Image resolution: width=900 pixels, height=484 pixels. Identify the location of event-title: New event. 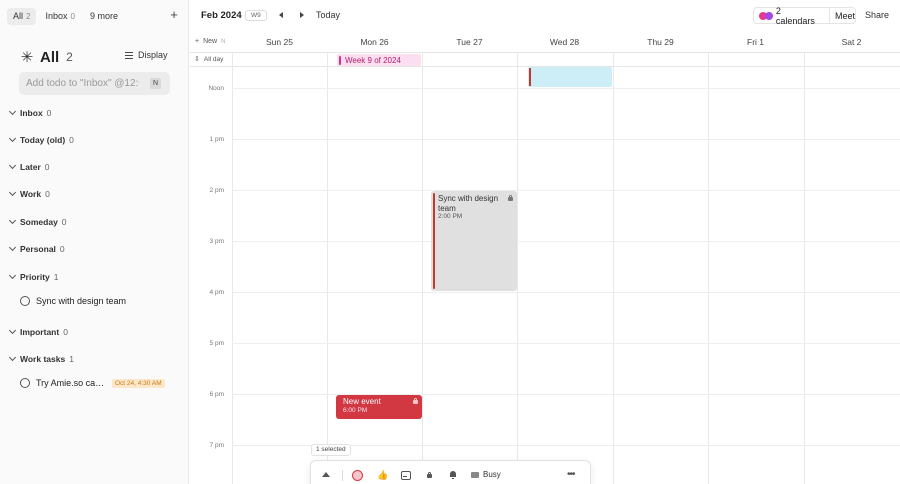
(362, 401).